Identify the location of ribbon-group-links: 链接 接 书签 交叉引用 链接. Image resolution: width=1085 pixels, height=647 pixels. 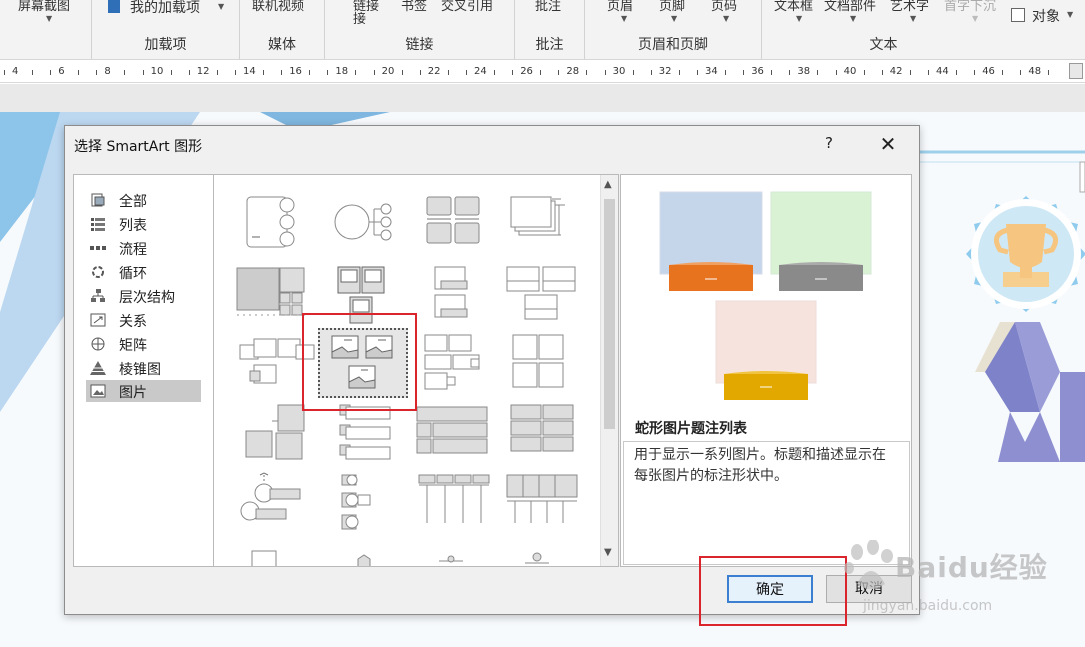
(420, 29).